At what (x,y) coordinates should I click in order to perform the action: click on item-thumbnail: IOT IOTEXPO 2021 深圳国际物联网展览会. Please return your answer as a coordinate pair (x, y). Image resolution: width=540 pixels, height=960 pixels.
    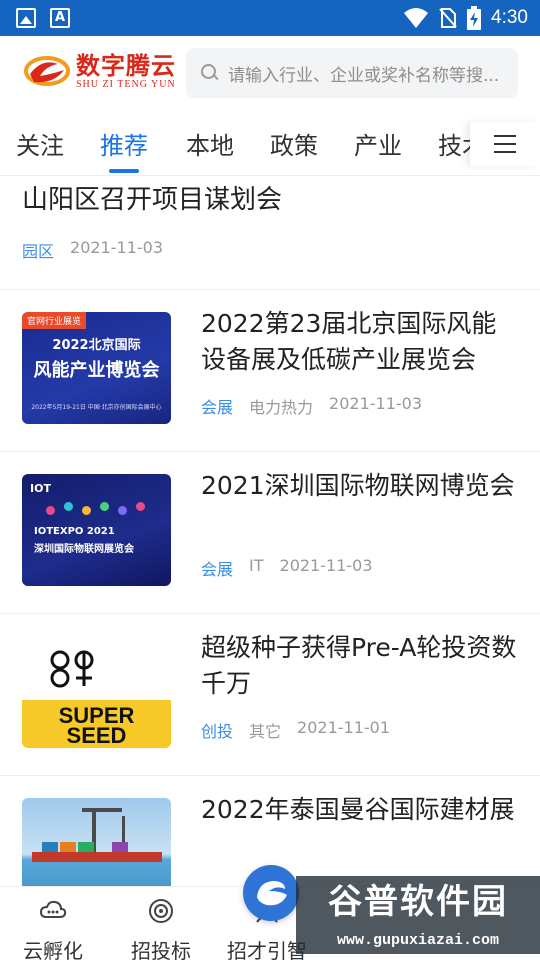
    Looking at the image, I should click on (96, 530).